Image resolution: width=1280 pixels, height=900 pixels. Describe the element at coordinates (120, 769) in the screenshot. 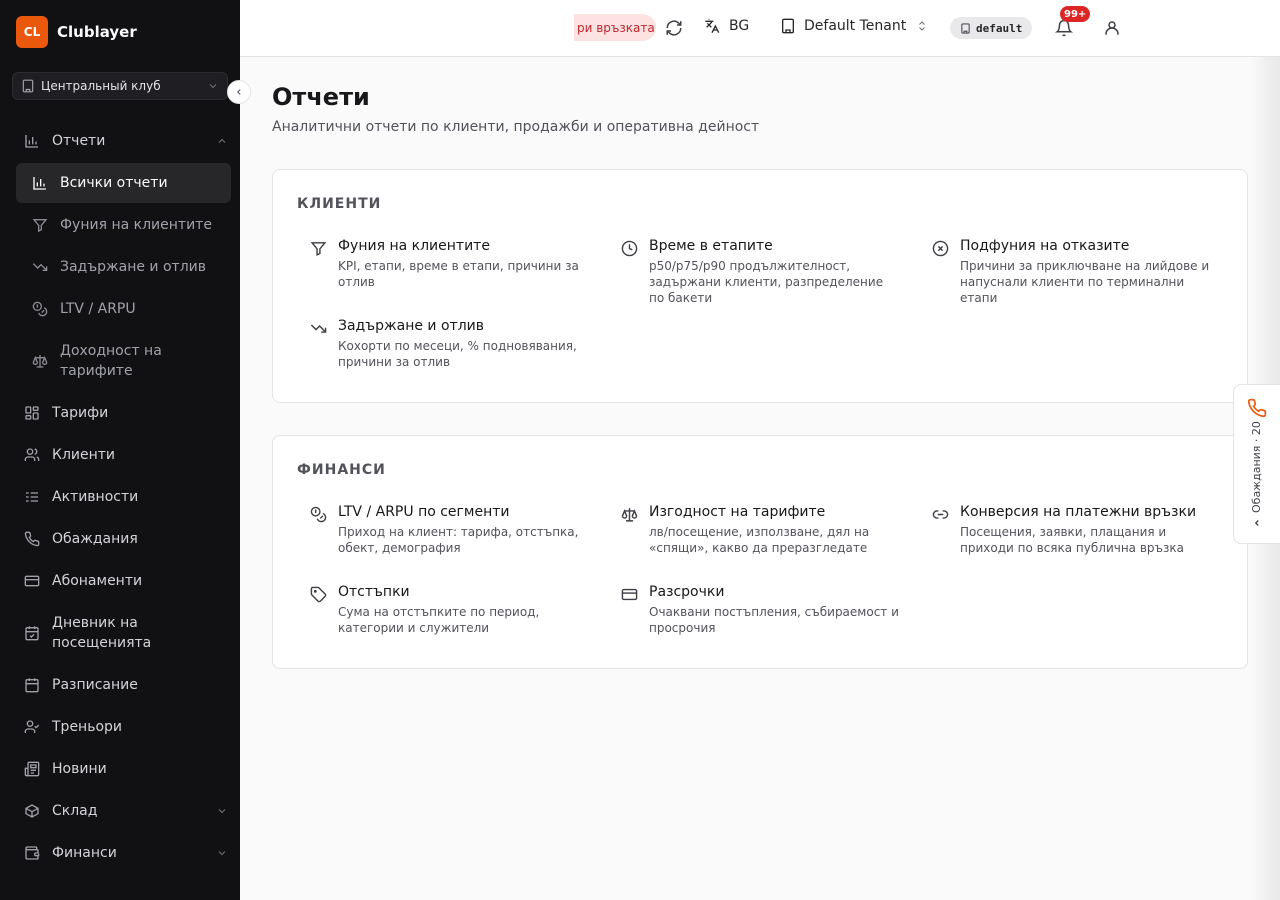

I see `sidebar-item-news: Новини` at that location.